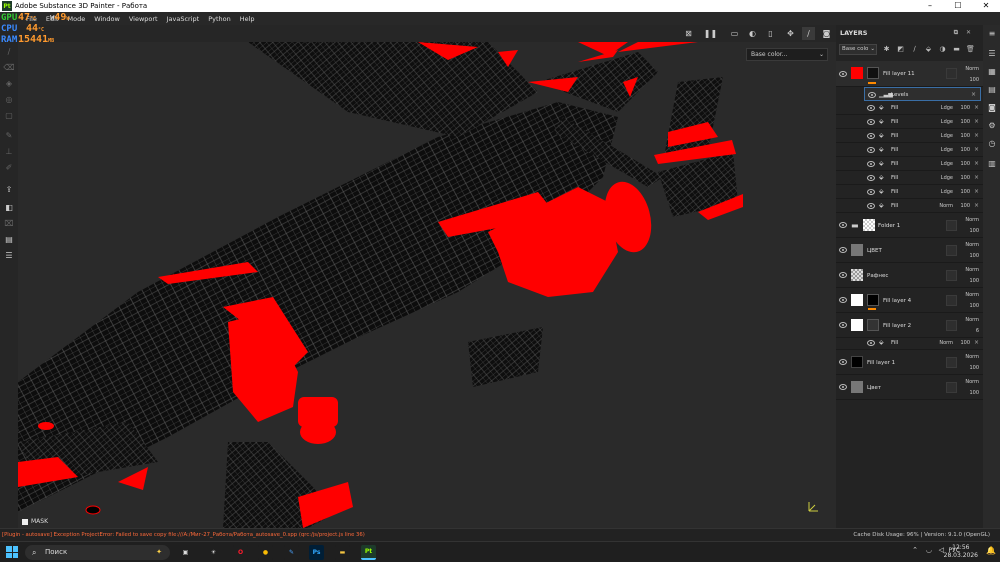 This screenshot has height=562, width=1000. I want to click on layer-cvet-upper: ЦВЕТ Norm 100, so click(909, 250).